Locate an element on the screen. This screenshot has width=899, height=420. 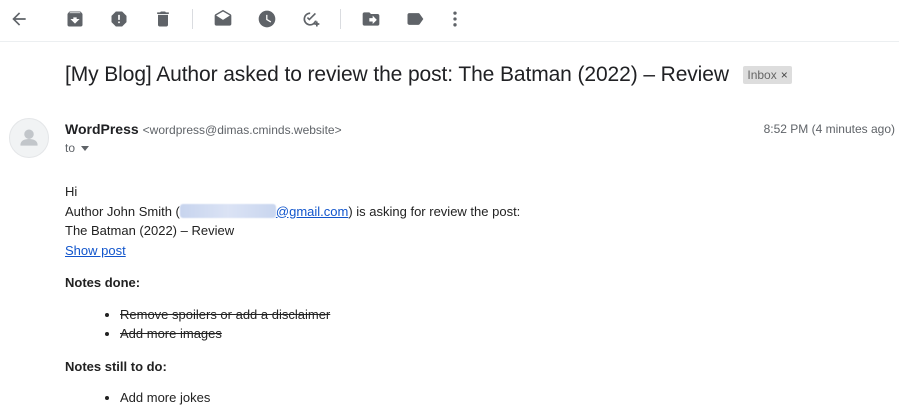
report-spam-icon is located at coordinates (119, 19).